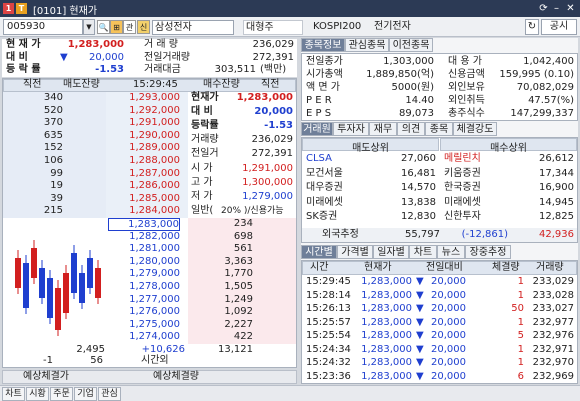 Image resolution: width=580 pixels, height=401 pixels. I want to click on sell-broker-name: 모건서울, so click(336, 174).